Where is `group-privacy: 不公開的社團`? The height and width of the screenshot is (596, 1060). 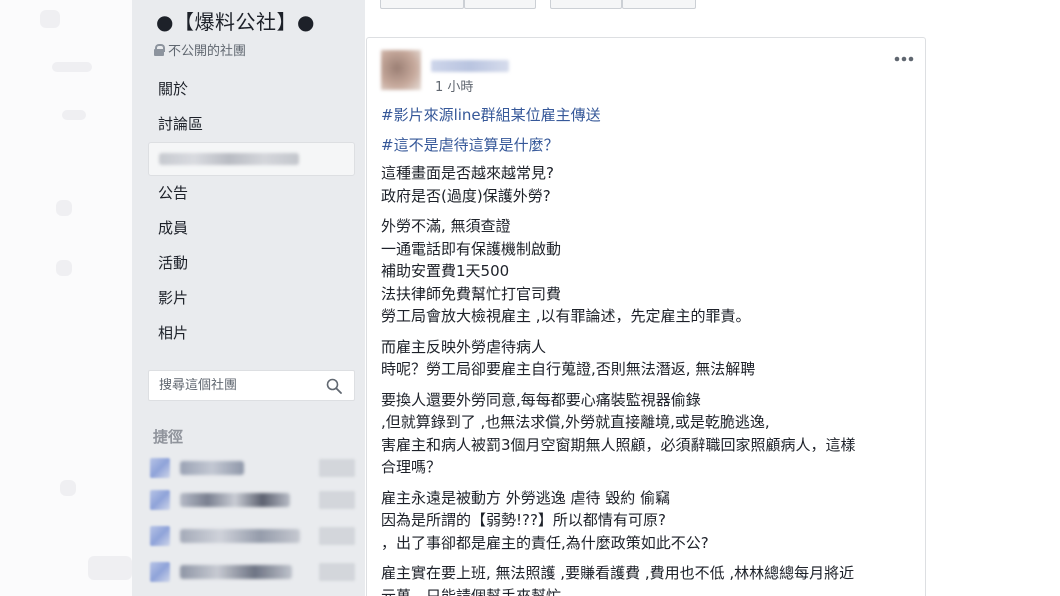 group-privacy: 不公開的社團 is located at coordinates (200, 49).